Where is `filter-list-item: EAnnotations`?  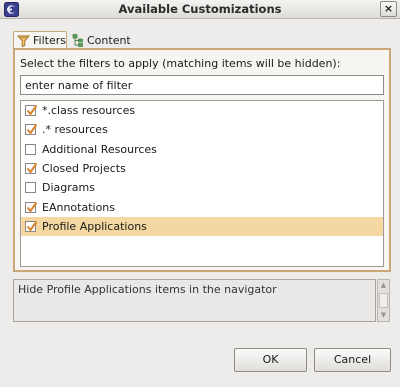
filter-list-item: EAnnotations is located at coordinates (202, 206).